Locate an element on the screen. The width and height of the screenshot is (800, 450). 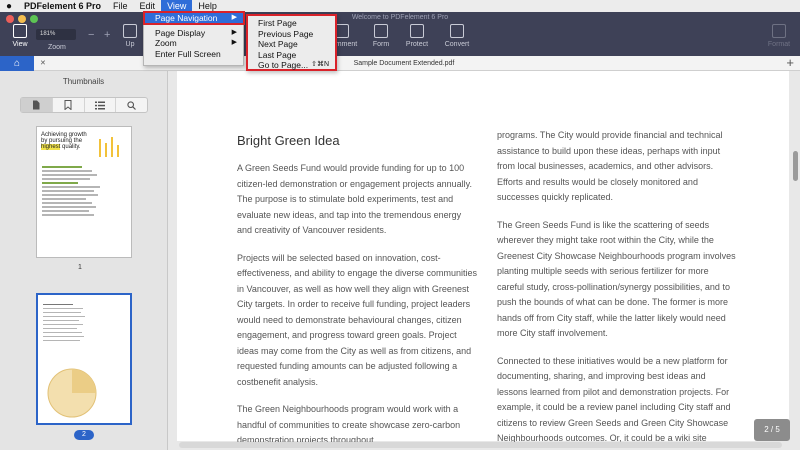
menu-item-page-navigation: Page Navigation ▶ is located at coordinates (193, 18).